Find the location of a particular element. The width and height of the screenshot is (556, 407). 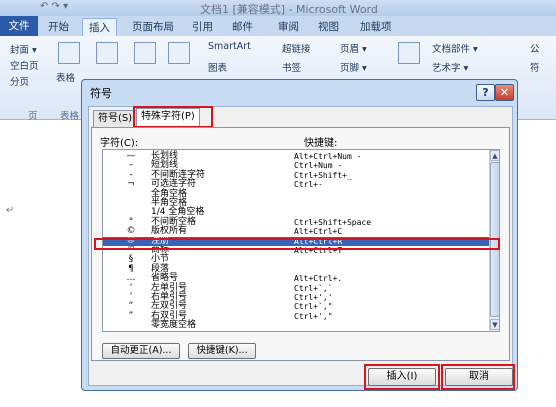

character-symbol: ’ is located at coordinates (131, 297).